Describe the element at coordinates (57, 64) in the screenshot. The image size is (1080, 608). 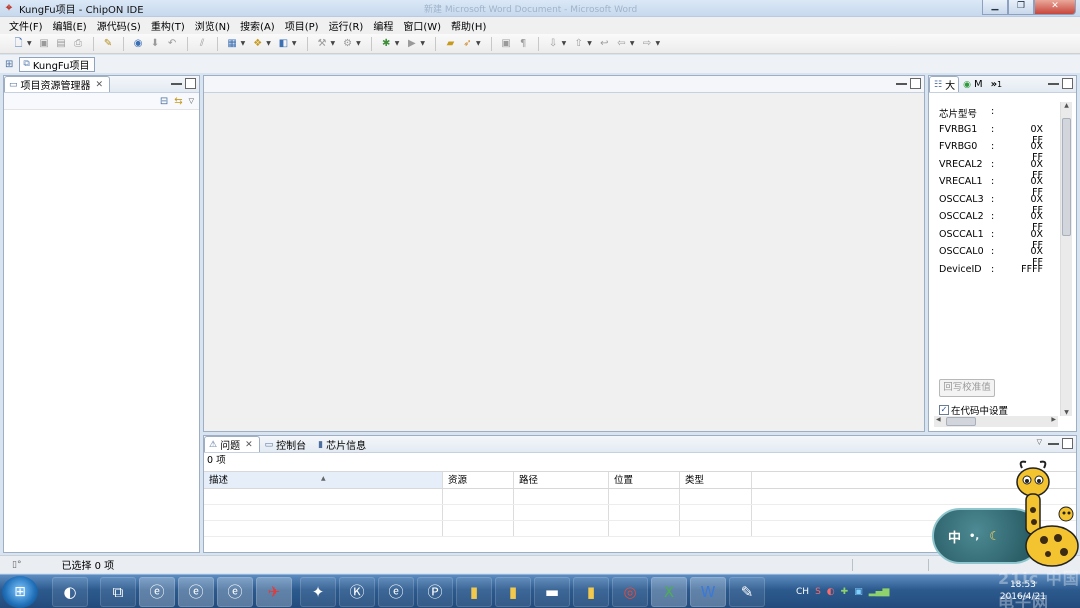
I see `perspective-kungfu: ⧉ KungFu项目` at that location.